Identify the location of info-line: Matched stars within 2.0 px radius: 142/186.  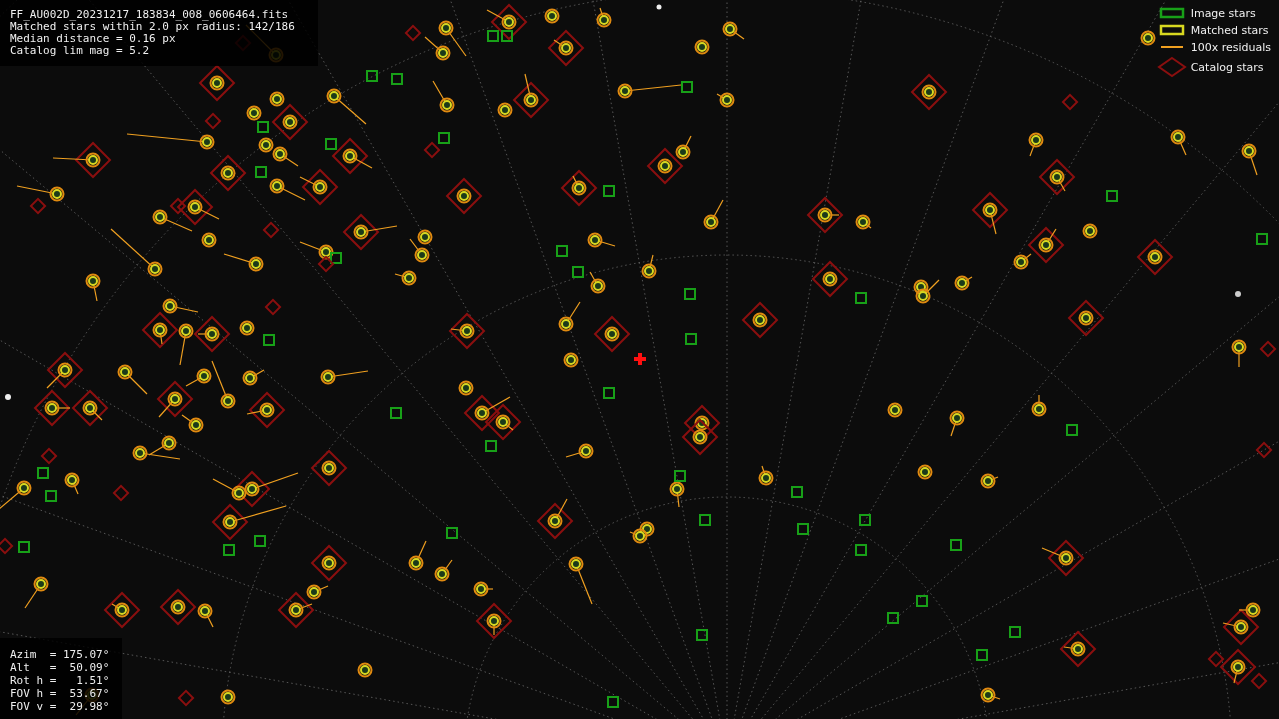
(153, 27).